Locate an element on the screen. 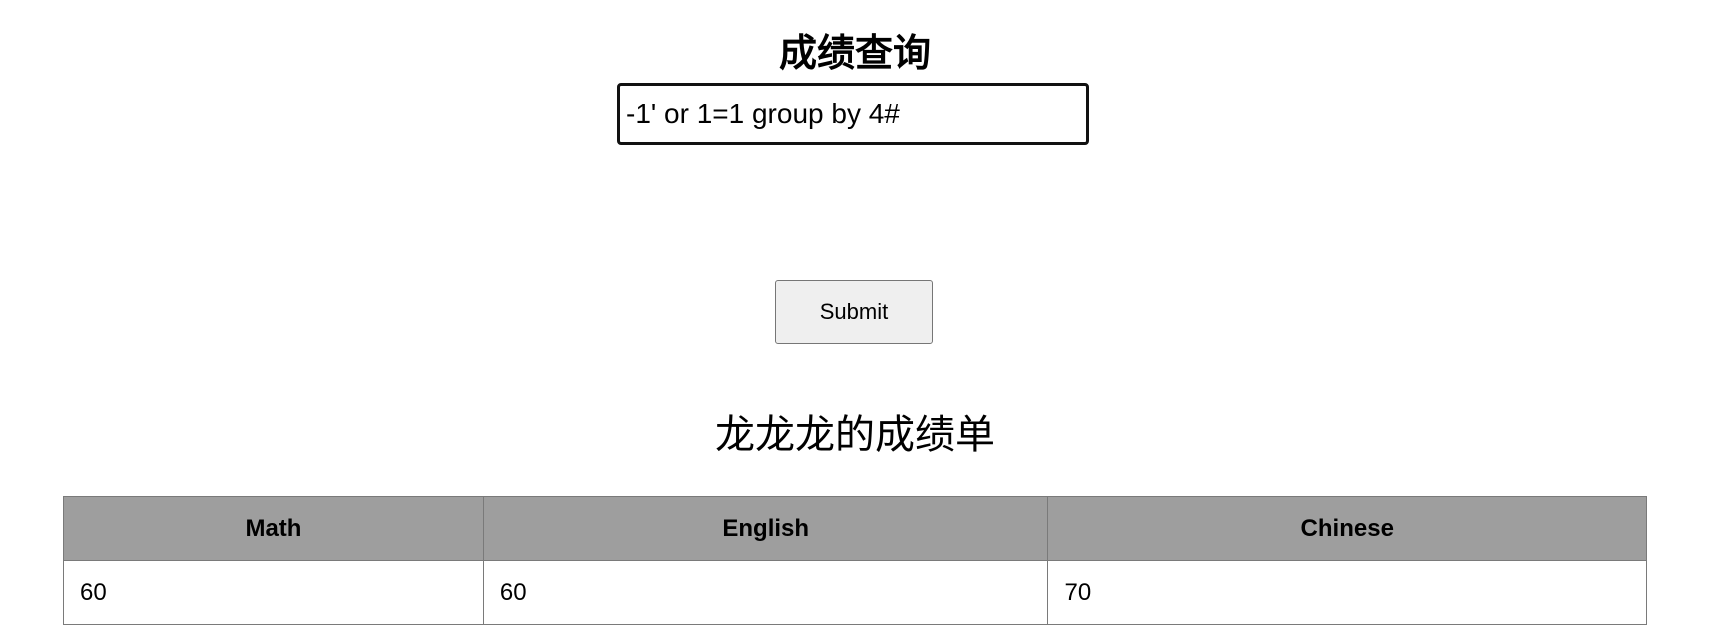 The height and width of the screenshot is (628, 1710). report-title: 龙龙龙的成绩单 is located at coordinates (855, 435).